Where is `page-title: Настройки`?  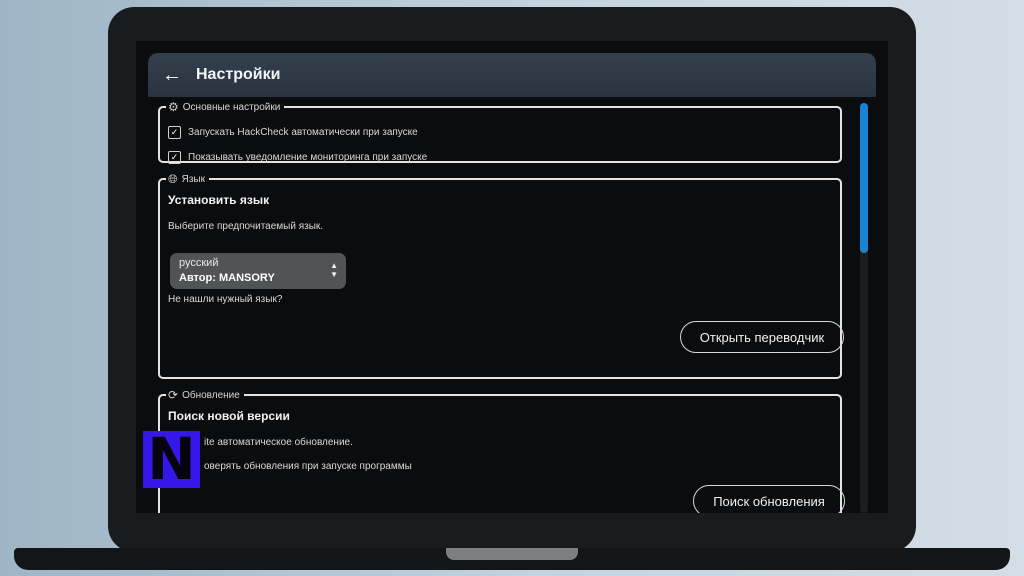 page-title: Настройки is located at coordinates (238, 74).